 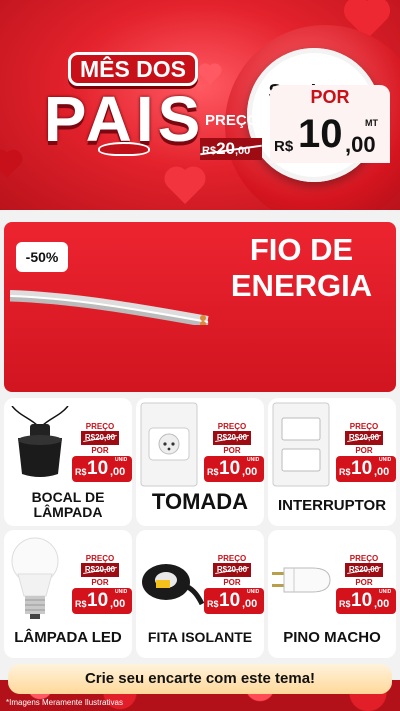 What do you see at coordinates (332, 505) in the screenshot?
I see `product-name: INTERRUPTOR` at bounding box center [332, 505].